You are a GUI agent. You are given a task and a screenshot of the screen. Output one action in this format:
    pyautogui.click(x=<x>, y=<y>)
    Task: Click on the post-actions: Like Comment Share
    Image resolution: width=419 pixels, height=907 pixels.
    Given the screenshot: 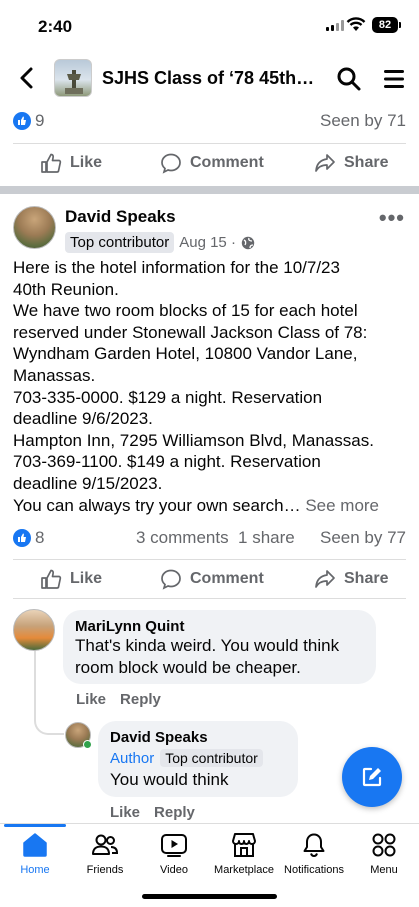 What is the action you would take?
    pyautogui.click(x=209, y=579)
    